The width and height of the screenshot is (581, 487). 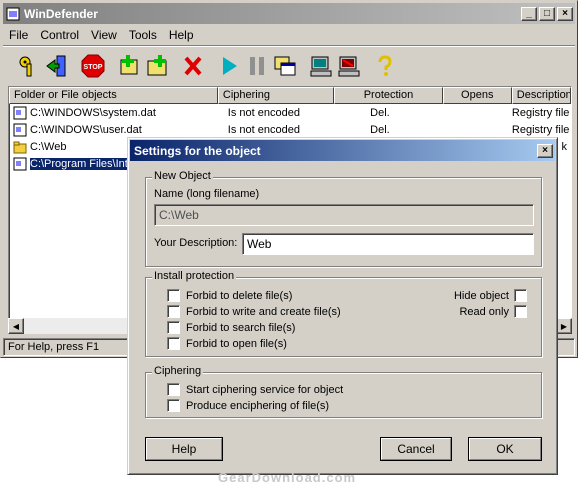 I want to click on menu-view: View, so click(x=104, y=35).